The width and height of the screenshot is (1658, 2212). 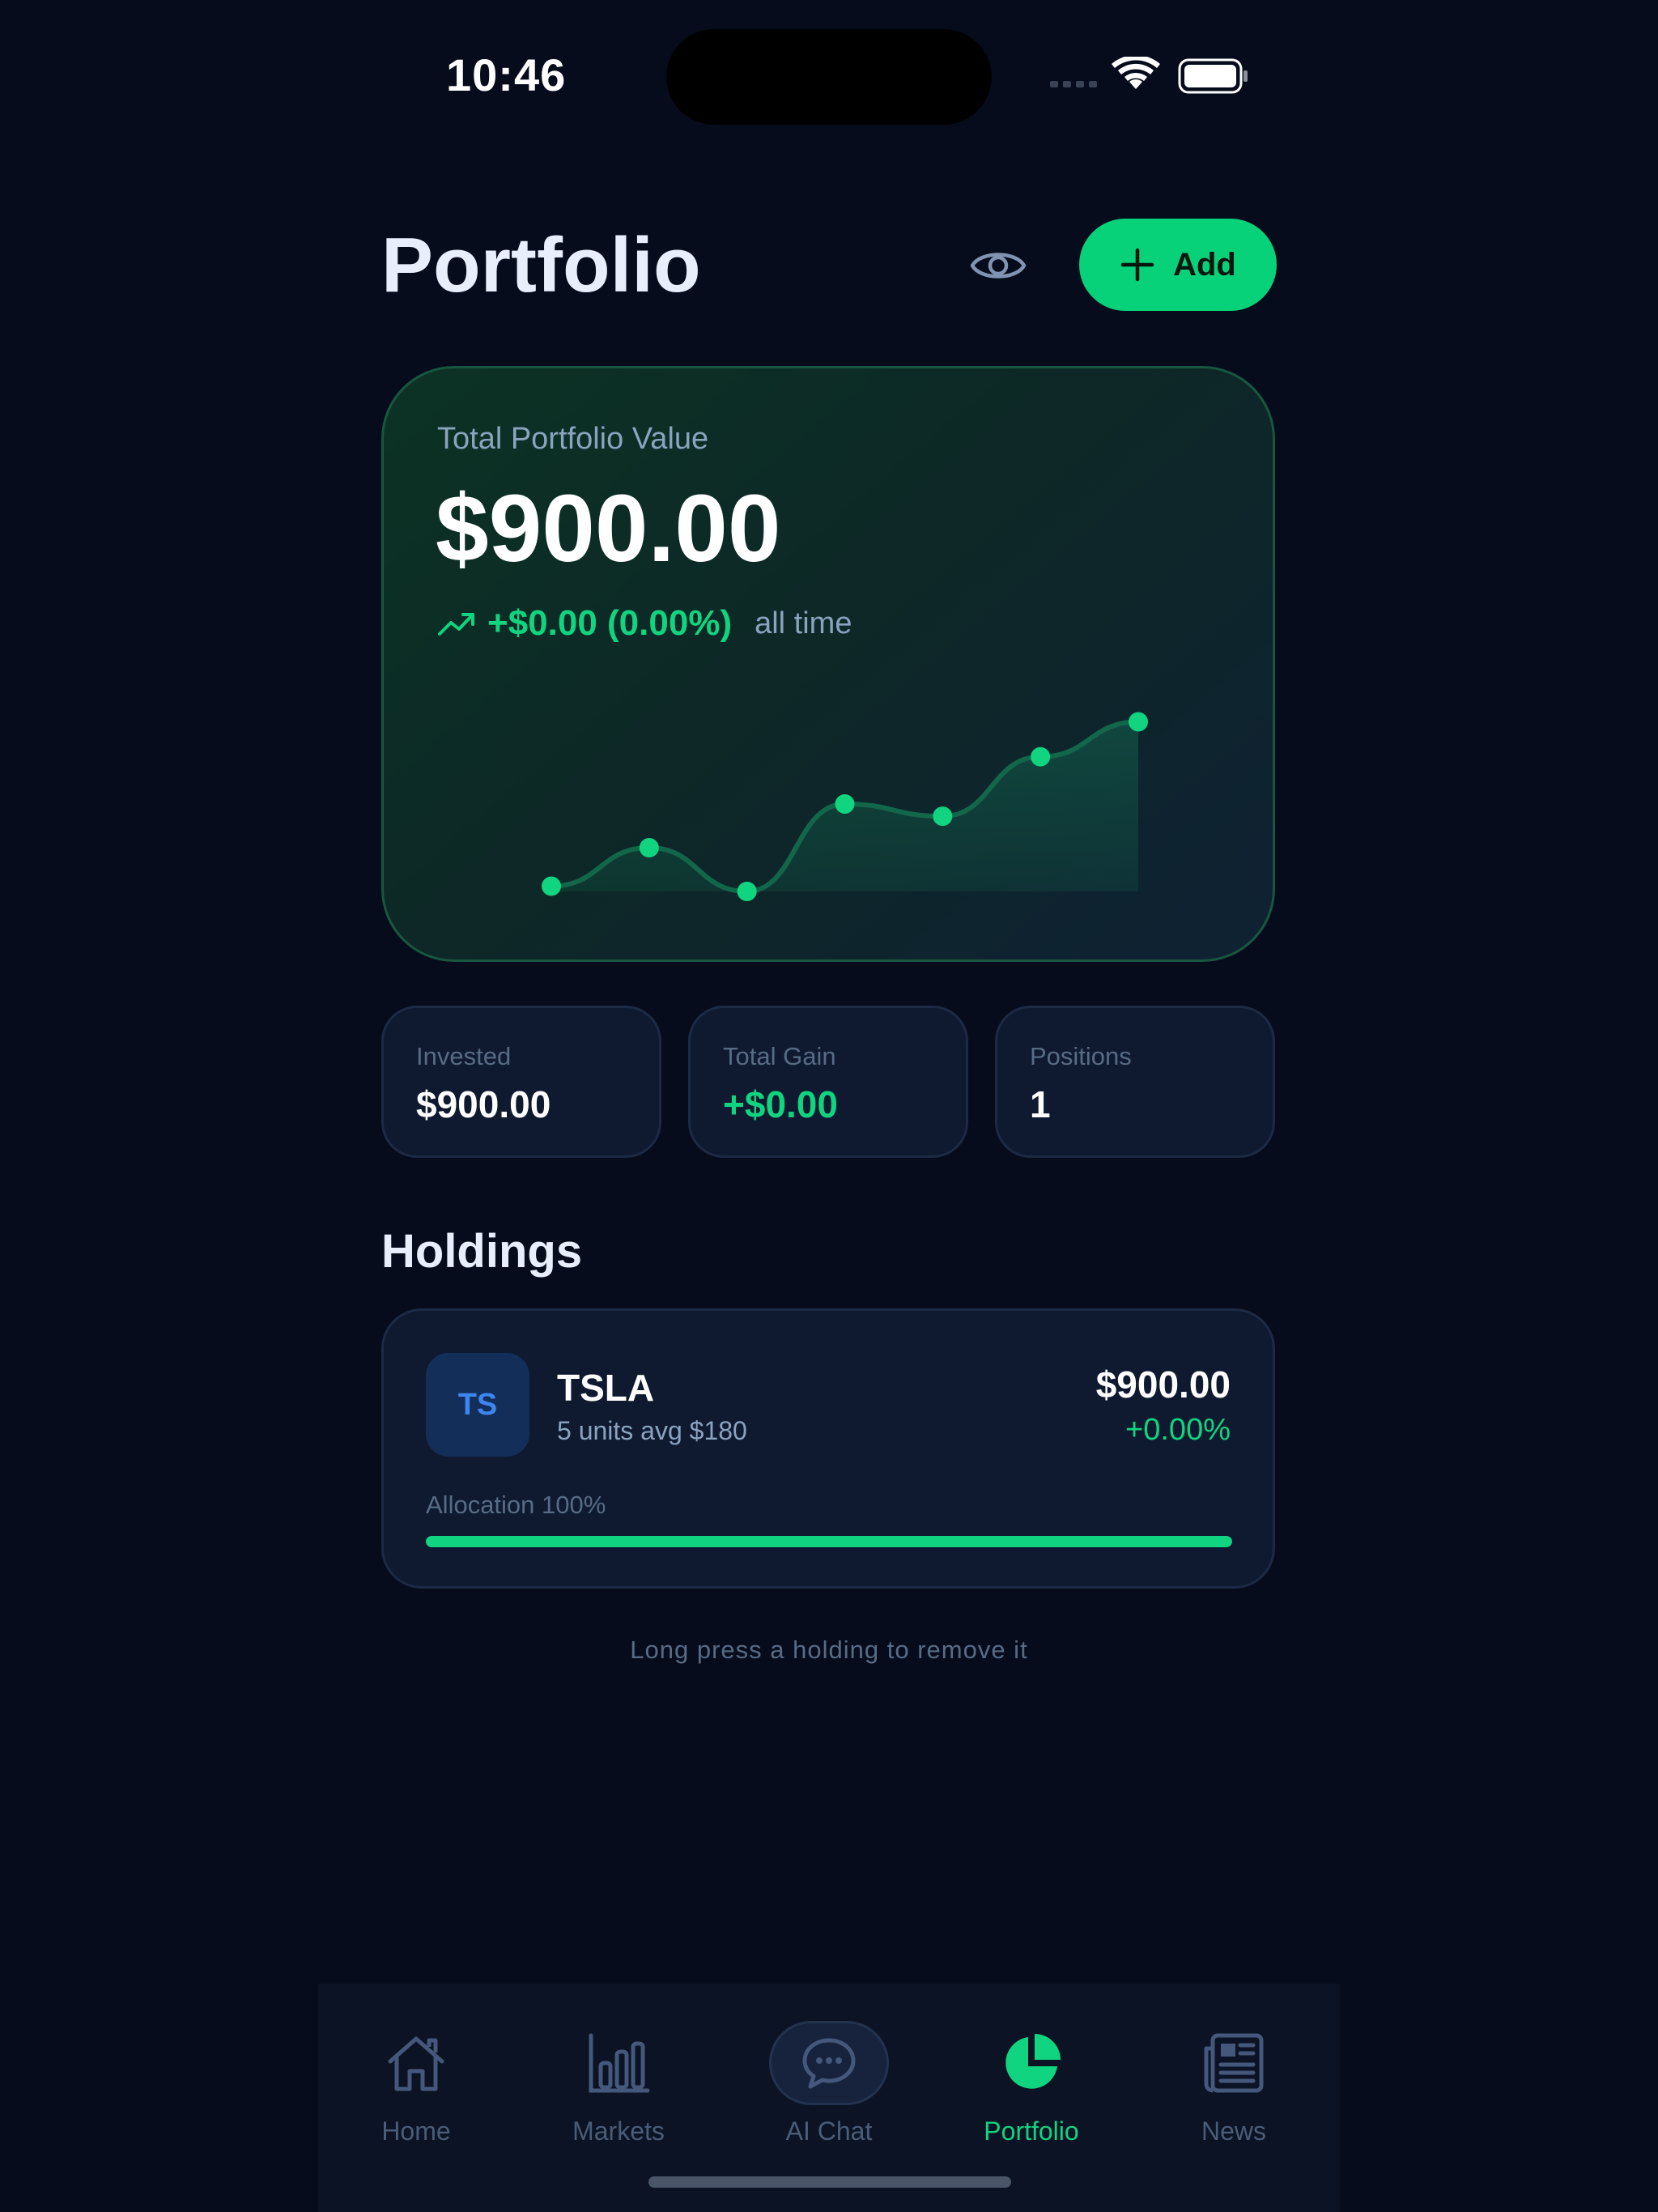 What do you see at coordinates (477, 1405) in the screenshot?
I see `ticker-badge: TS` at bounding box center [477, 1405].